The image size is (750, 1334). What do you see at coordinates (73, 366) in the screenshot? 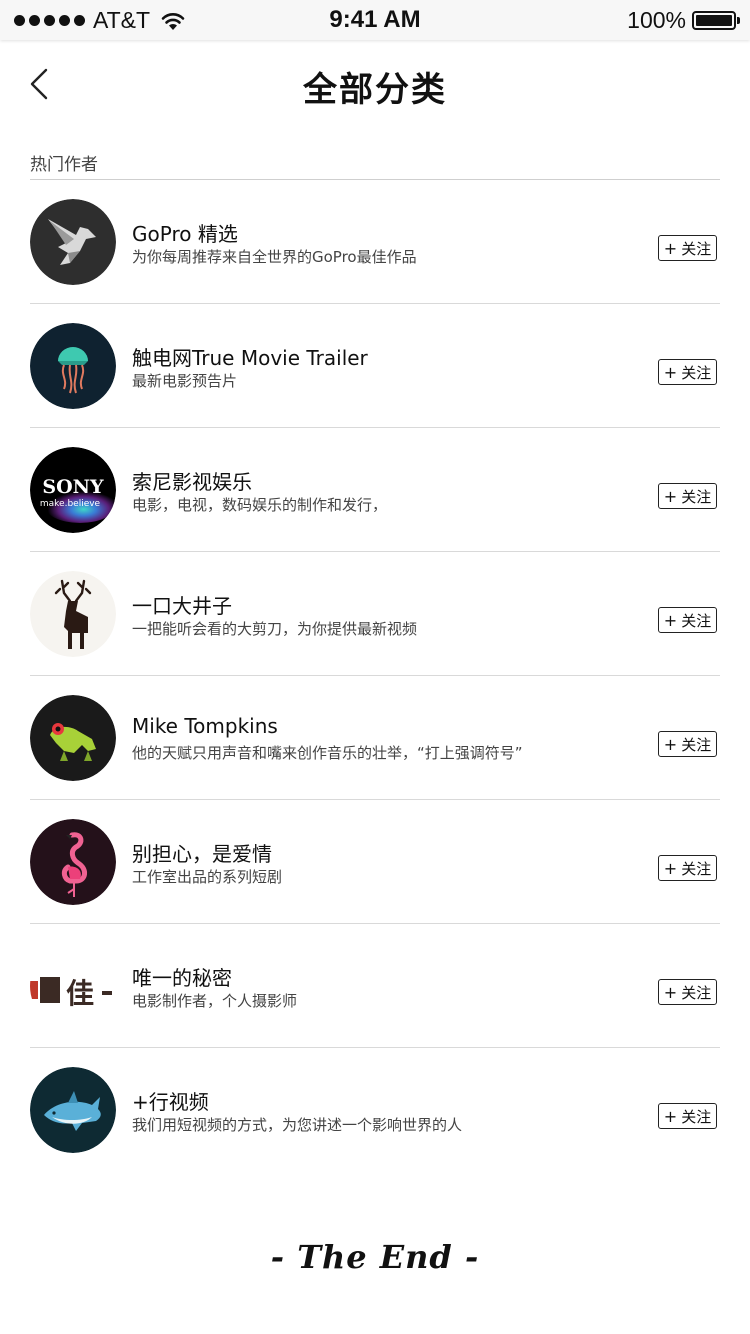
I see `jellyfish-logo-icon` at bounding box center [73, 366].